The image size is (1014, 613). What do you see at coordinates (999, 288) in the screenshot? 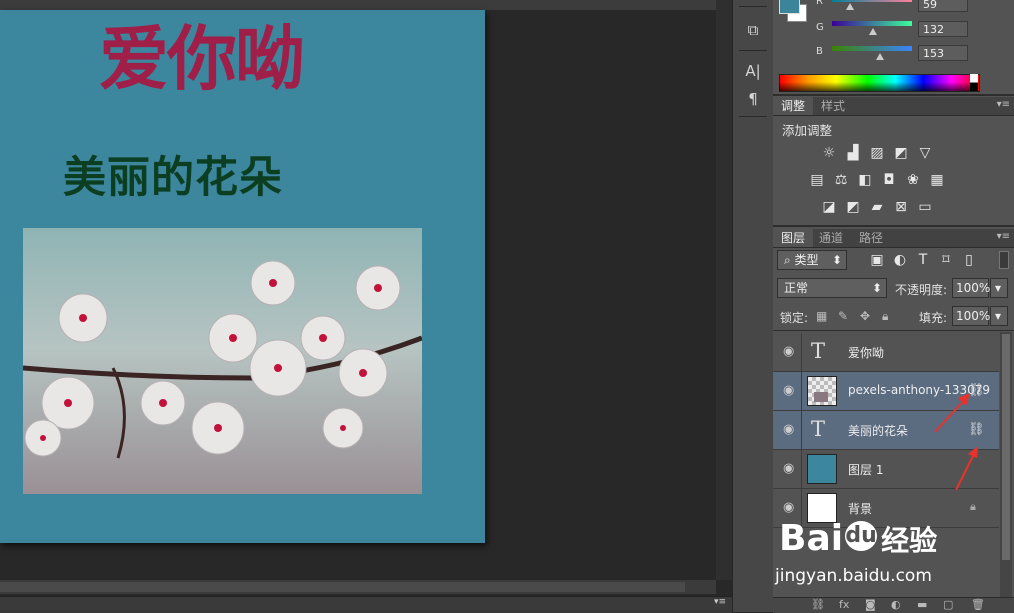
I see `opacity-dropdown: ▾` at bounding box center [999, 288].